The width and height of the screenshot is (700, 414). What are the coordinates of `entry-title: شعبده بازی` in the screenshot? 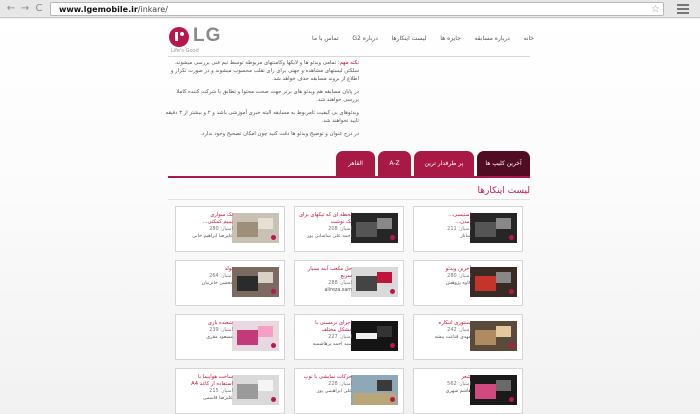 It's located at (206, 323).